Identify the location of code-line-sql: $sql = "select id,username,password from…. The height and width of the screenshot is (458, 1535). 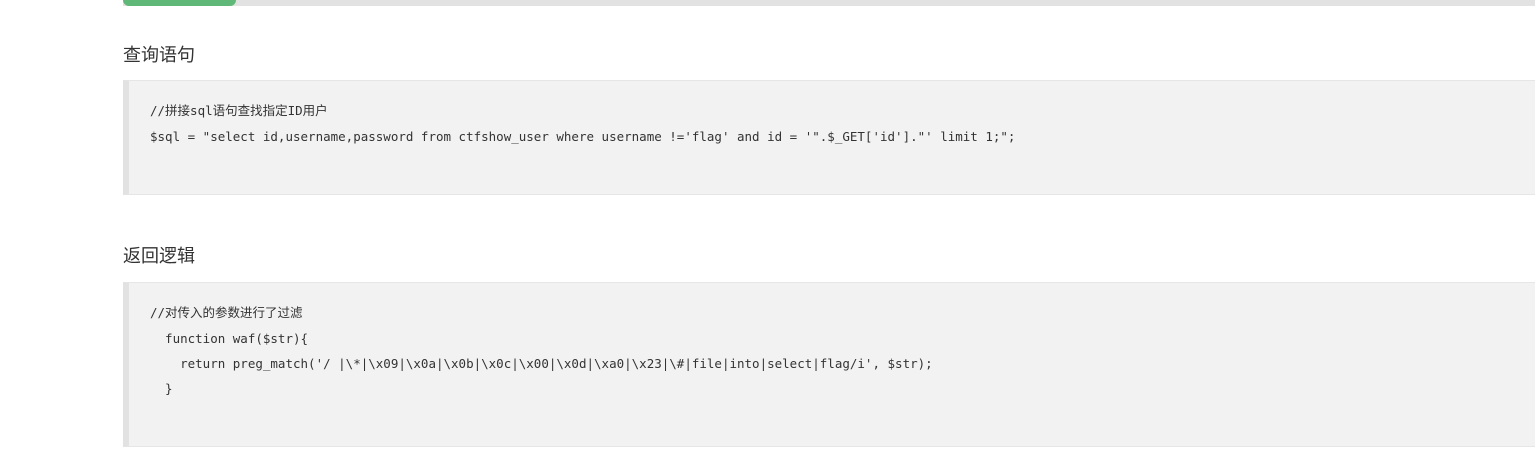
(583, 136).